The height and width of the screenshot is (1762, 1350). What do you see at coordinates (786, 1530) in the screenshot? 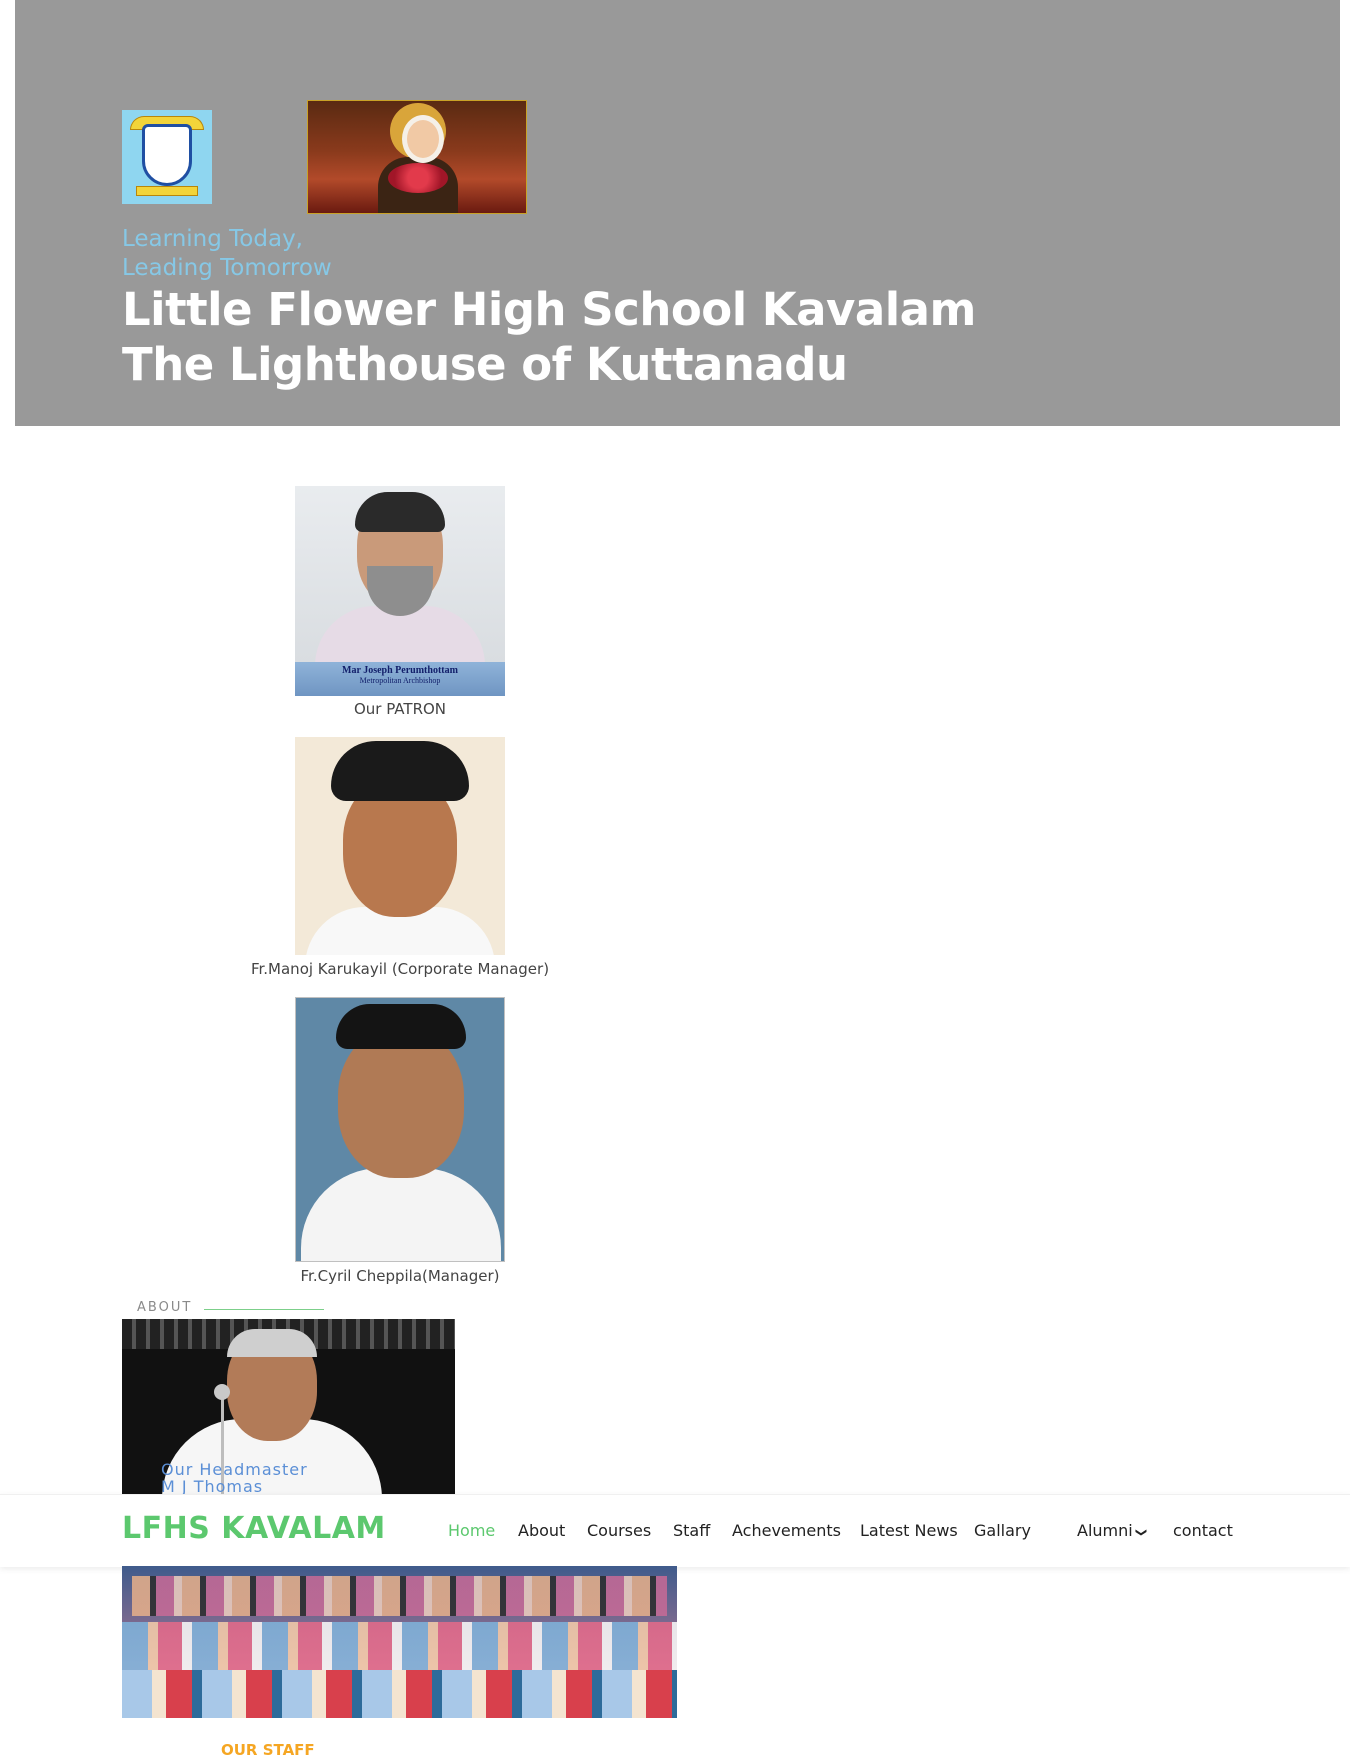
I see `nav-achievements: Achevements` at bounding box center [786, 1530].